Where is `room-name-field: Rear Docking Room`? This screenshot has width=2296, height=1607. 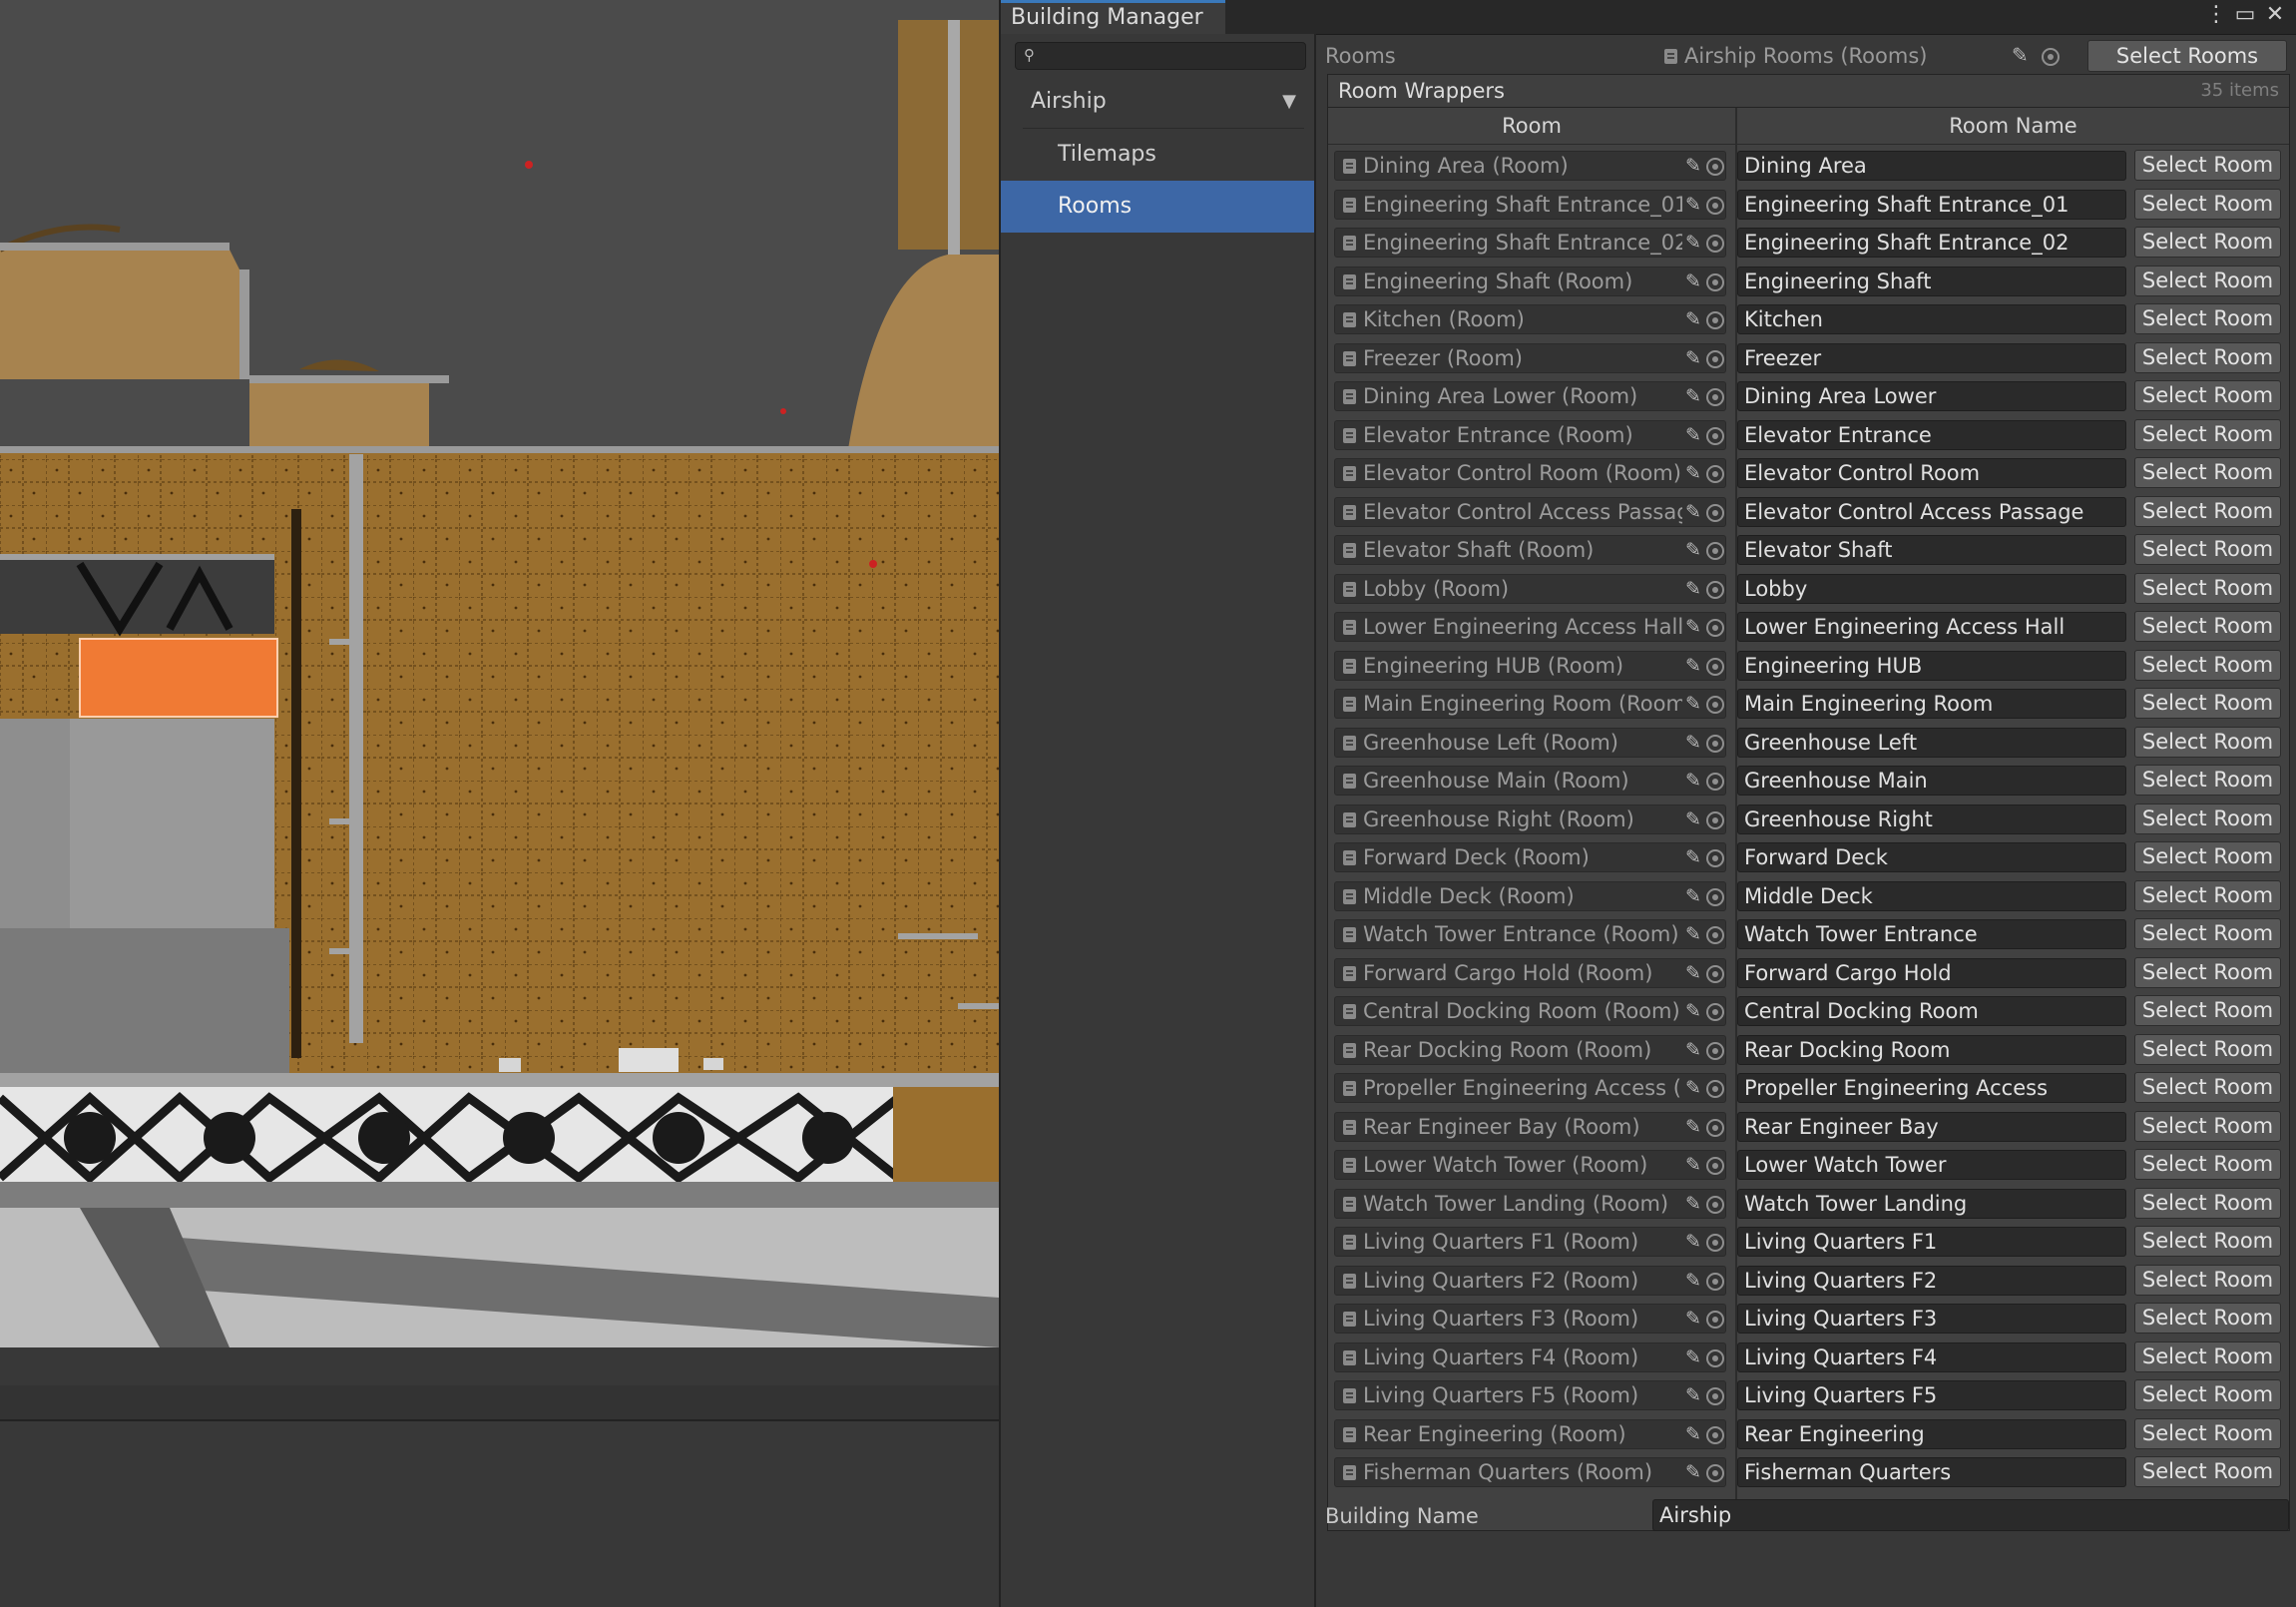 room-name-field: Rear Docking Room is located at coordinates (1931, 1049).